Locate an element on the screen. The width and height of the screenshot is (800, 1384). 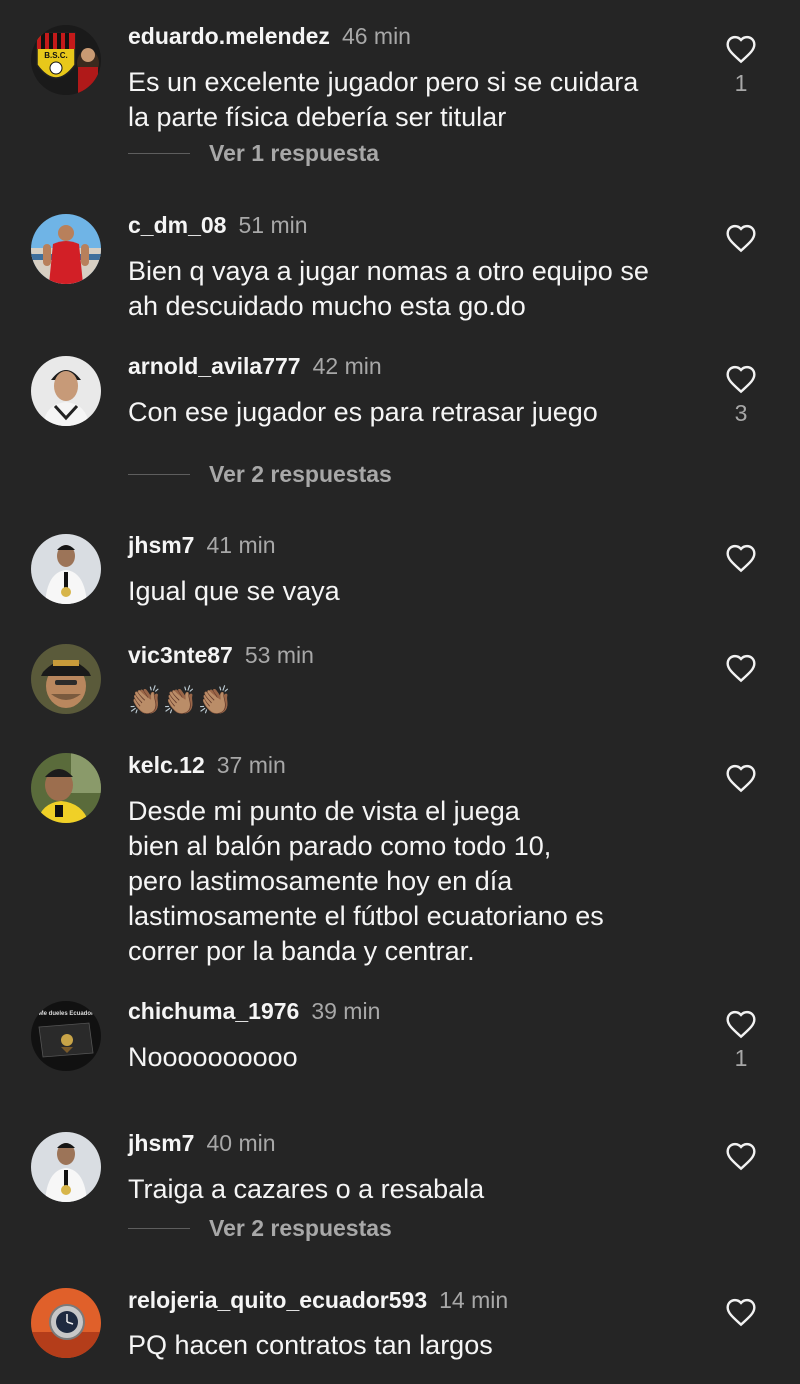
comment-username: vic3nte87 is located at coordinates (180, 655).